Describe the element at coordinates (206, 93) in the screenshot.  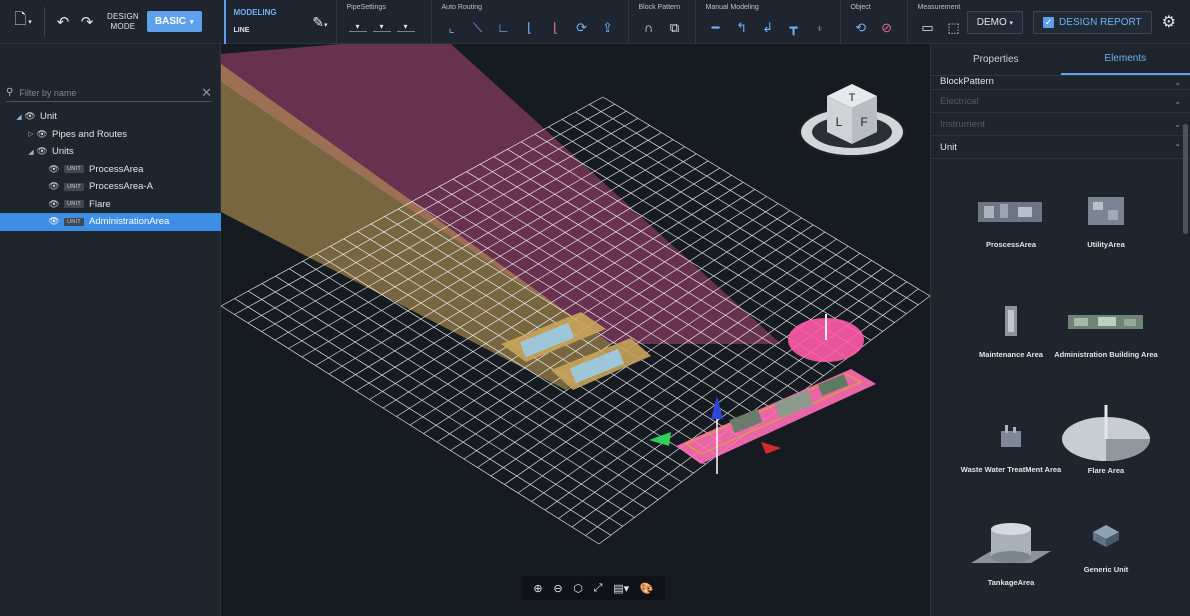
I see `clear-icon: ✕` at that location.